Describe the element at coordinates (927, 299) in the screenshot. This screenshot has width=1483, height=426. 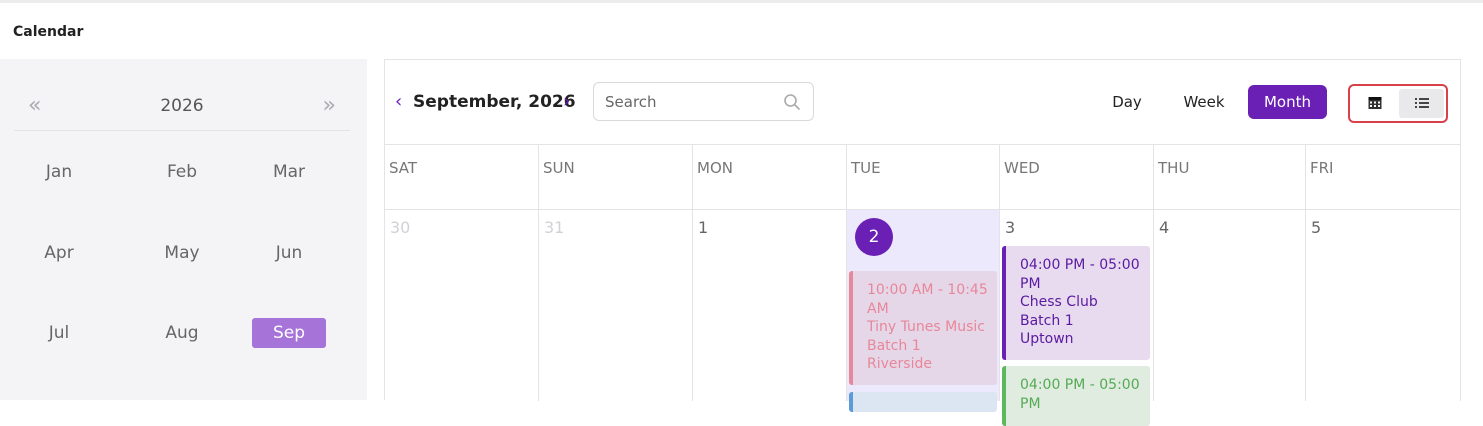
I see `event-time: 10:00 AM - 10:45 AM` at that location.